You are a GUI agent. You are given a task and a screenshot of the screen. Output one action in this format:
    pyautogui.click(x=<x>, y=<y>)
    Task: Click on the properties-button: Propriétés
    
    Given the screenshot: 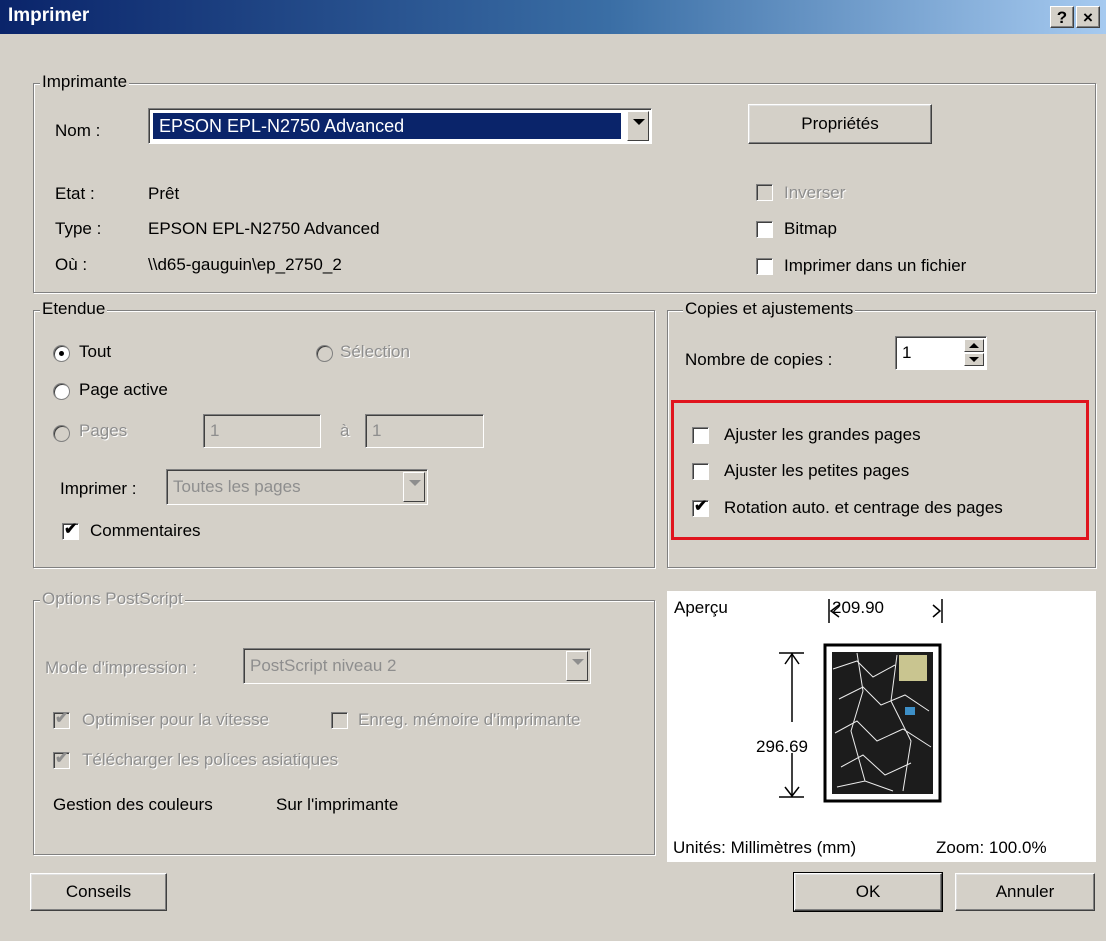 What is the action you would take?
    pyautogui.click(x=840, y=124)
    